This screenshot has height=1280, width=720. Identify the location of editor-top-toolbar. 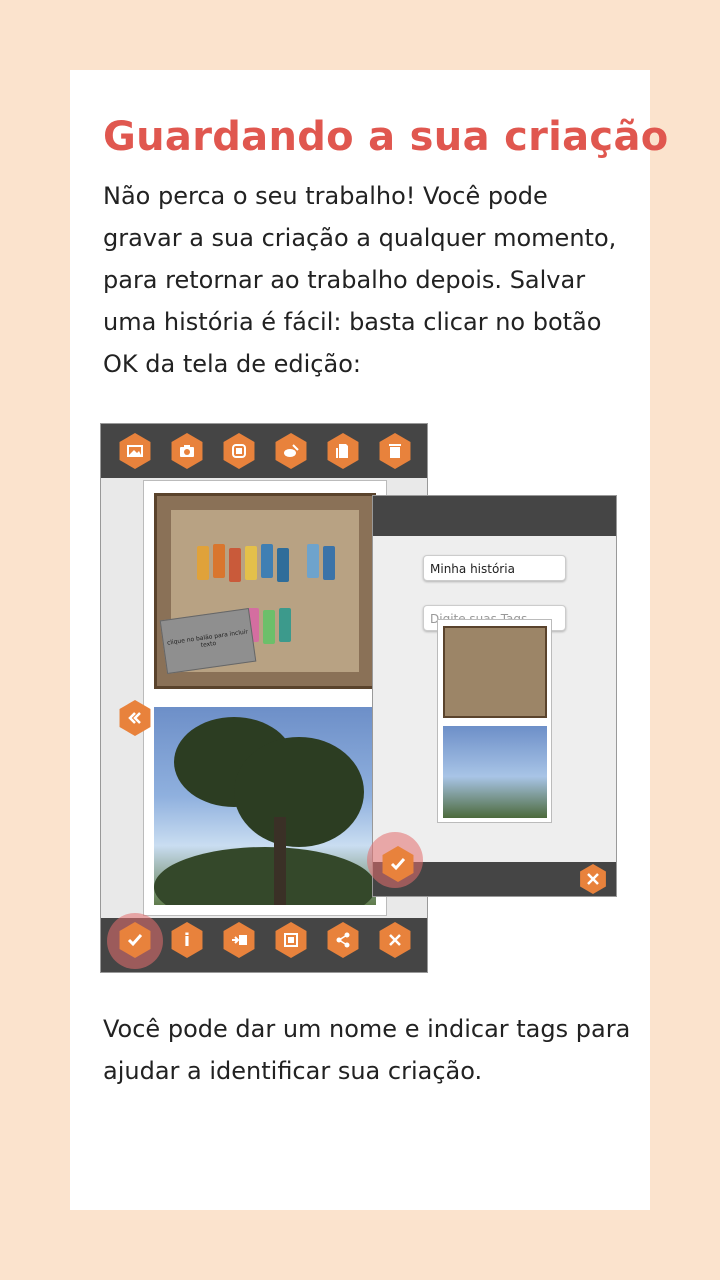
(264, 451).